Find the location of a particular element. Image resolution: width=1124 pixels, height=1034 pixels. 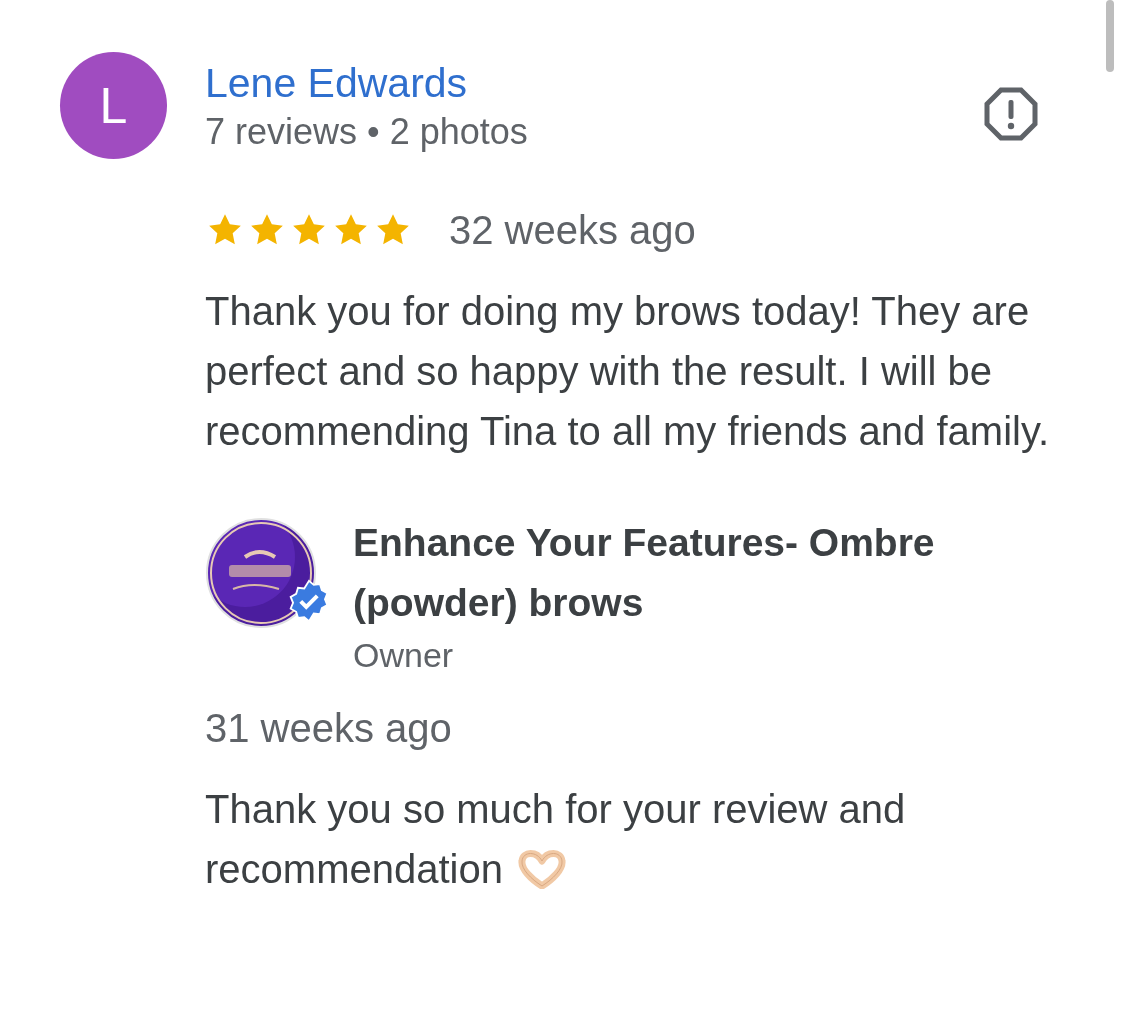

report-icon is located at coordinates (1011, 114).